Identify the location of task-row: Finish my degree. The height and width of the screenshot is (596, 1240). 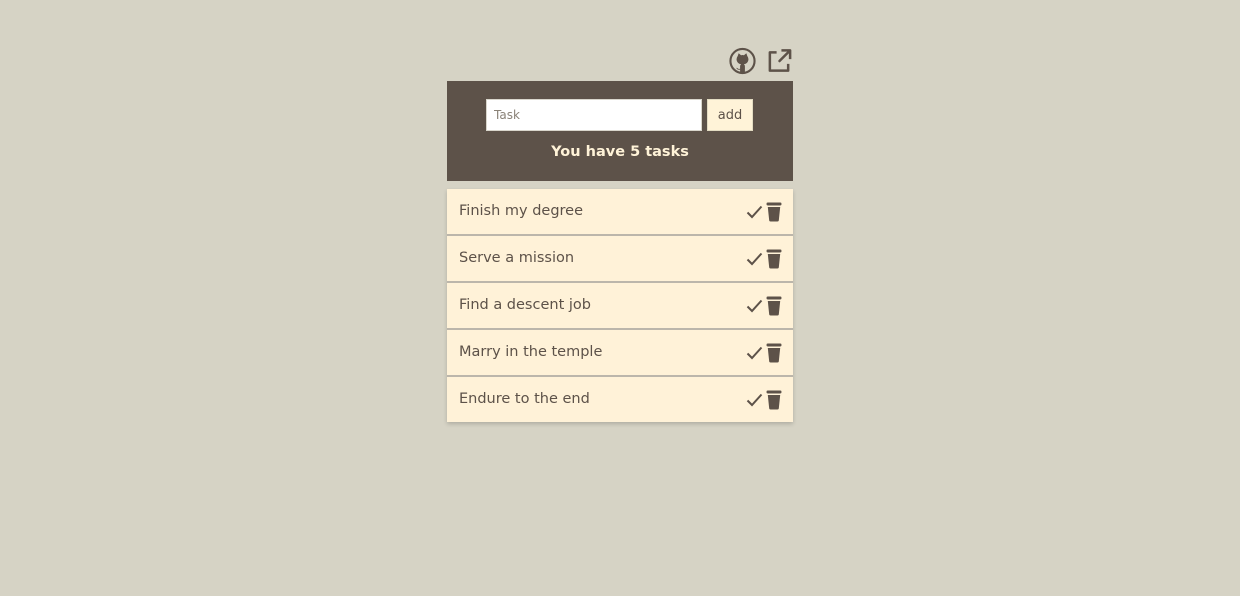
(620, 212).